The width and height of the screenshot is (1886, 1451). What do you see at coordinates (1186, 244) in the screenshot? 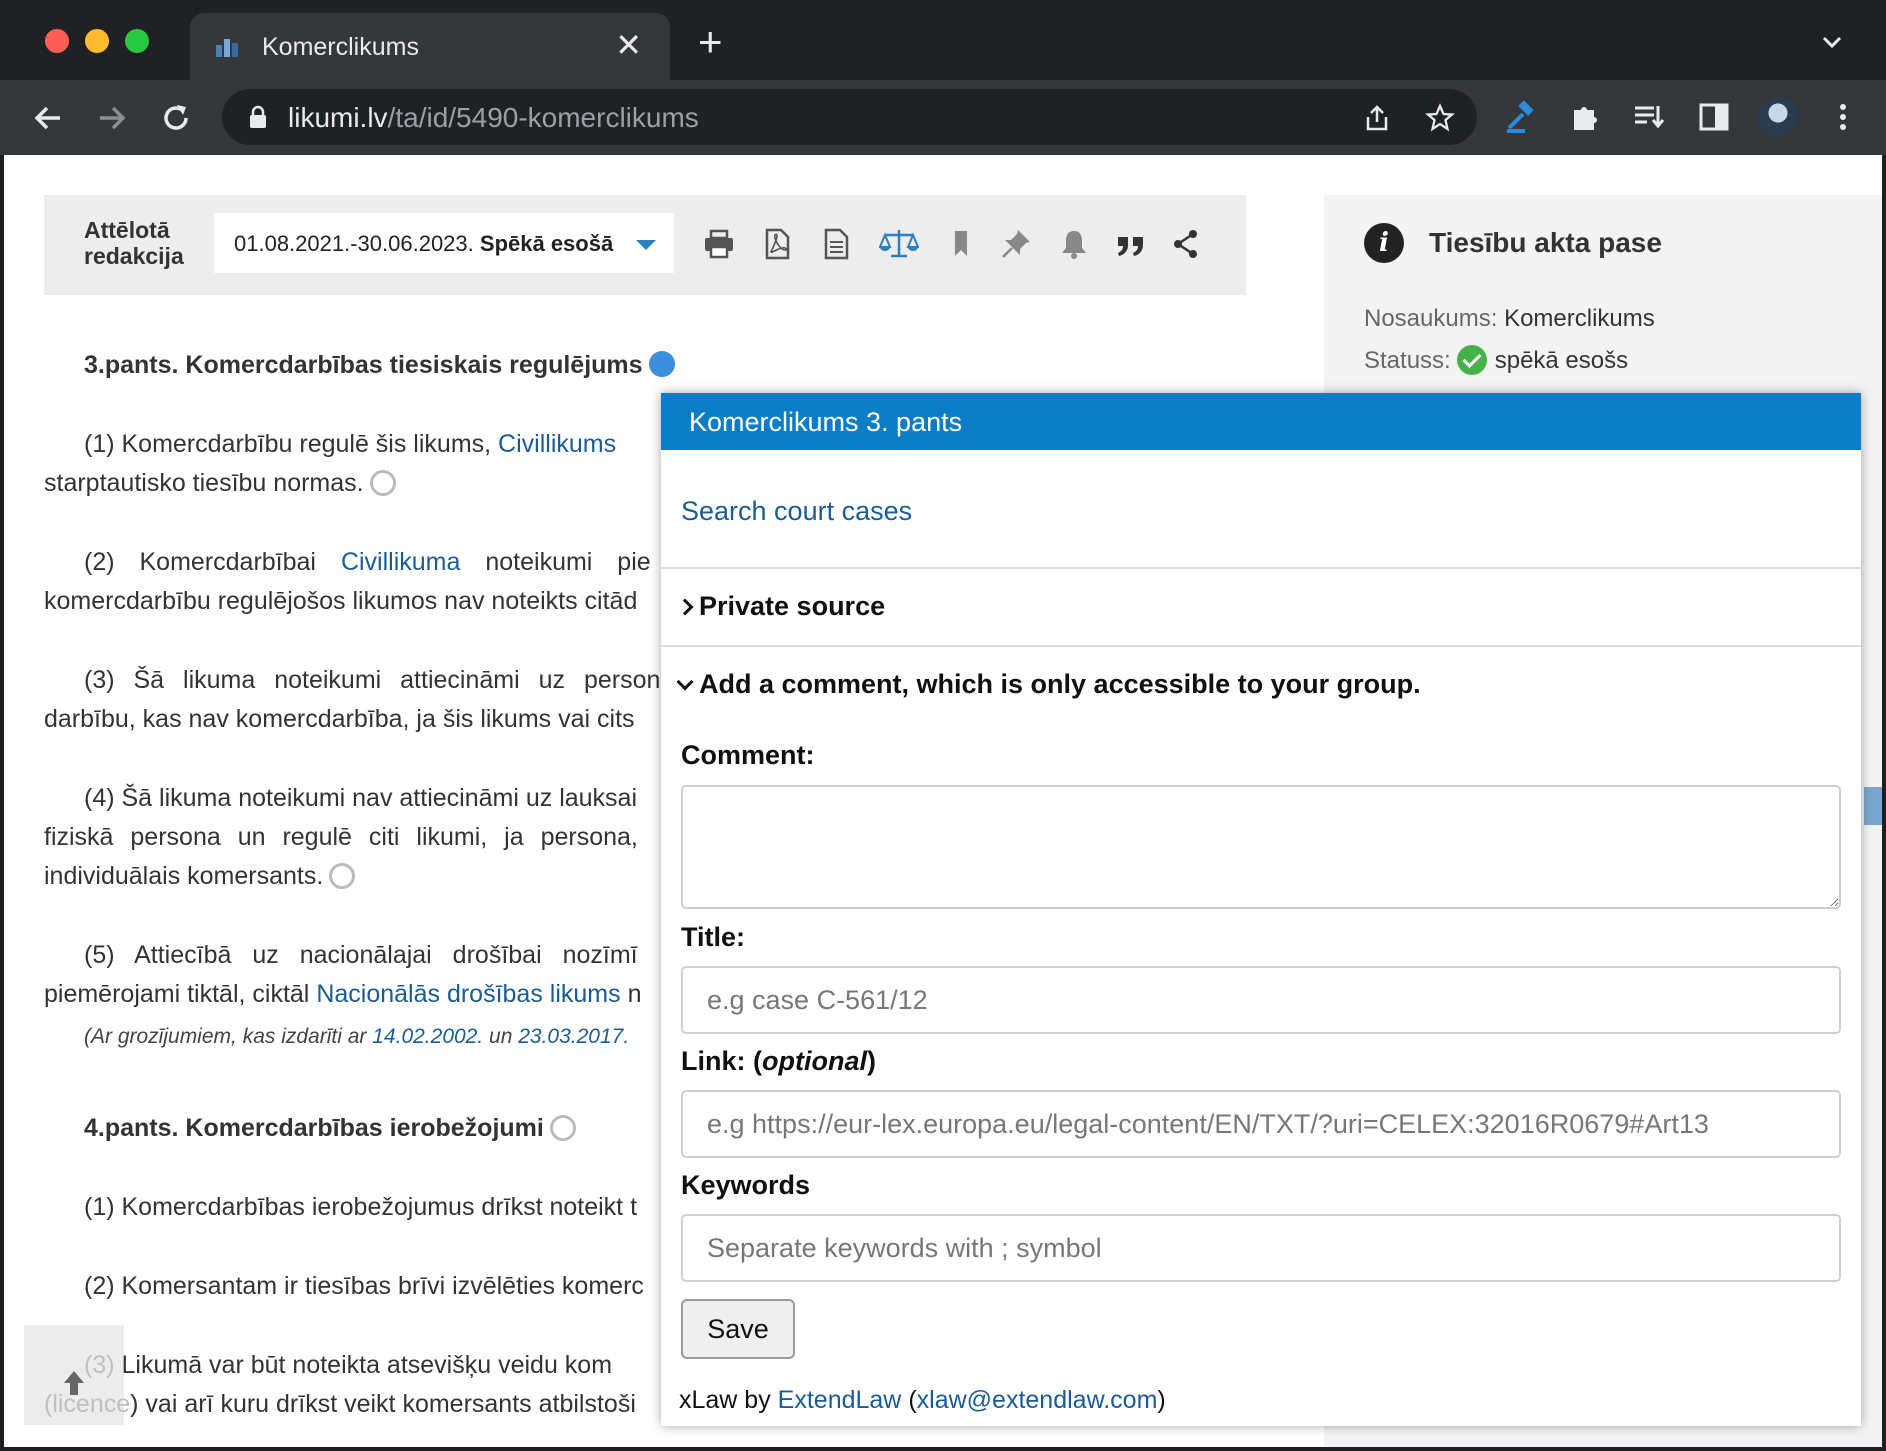
I see `share-icon` at bounding box center [1186, 244].